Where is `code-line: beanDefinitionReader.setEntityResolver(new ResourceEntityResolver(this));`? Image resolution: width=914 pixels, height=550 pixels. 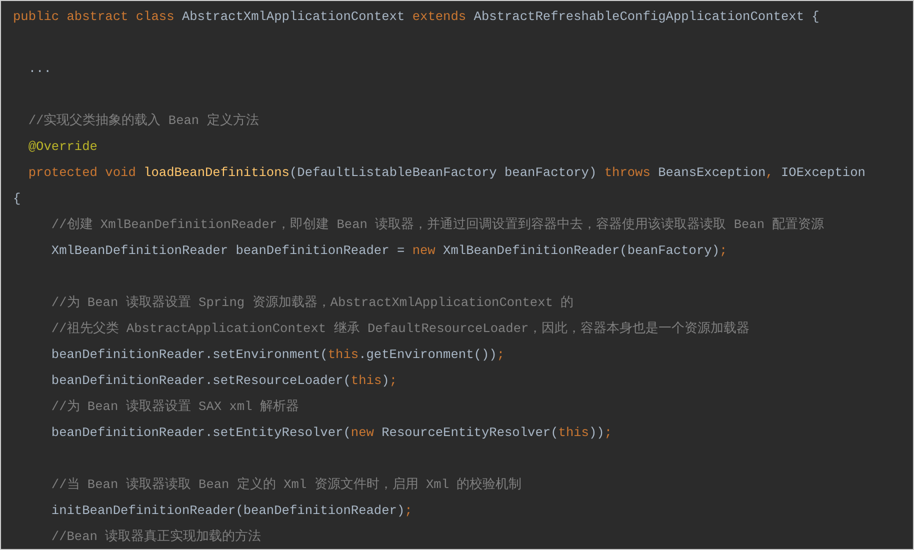
code-line: beanDefinitionReader.setEntityResolver(new ResourceEntityResolver(this)); is located at coordinates (331, 433).